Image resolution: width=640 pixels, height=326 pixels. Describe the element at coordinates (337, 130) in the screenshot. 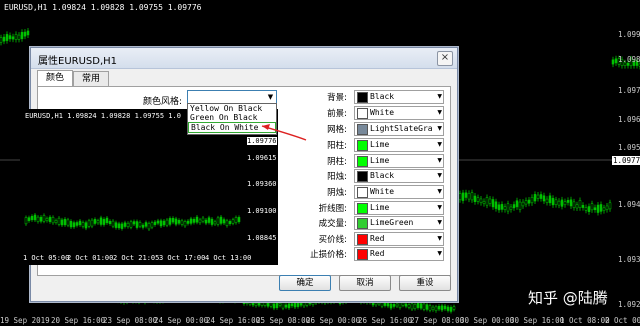

I see `color-row-label: 网格:` at that location.